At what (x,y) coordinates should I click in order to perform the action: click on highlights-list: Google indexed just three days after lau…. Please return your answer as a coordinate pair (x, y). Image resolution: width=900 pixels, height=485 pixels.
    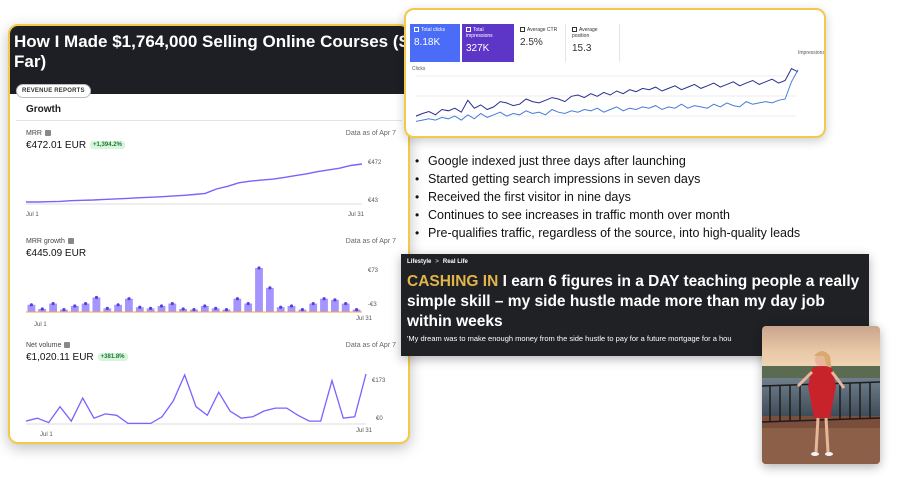
    Looking at the image, I should click on (624, 197).